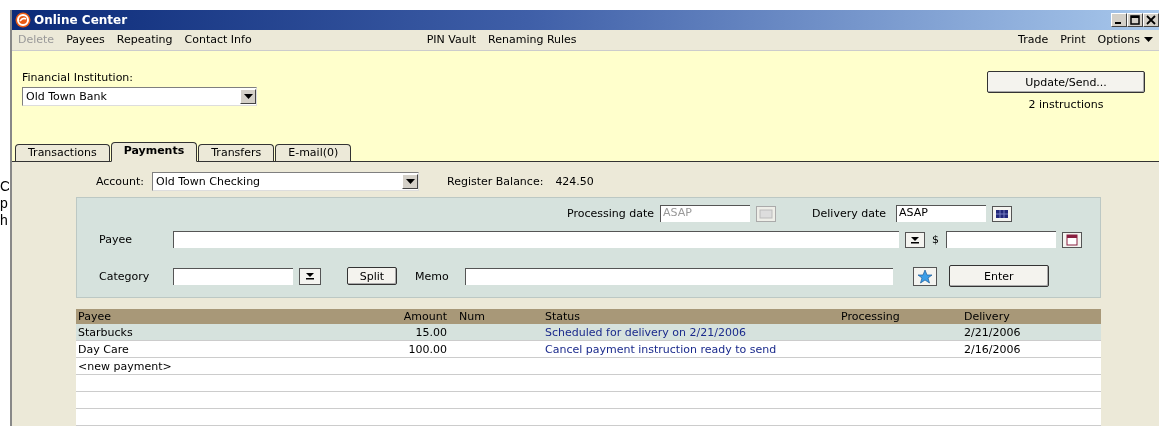 The height and width of the screenshot is (426, 1159). I want to click on account-dropdown: Old Town Checking, so click(285, 181).